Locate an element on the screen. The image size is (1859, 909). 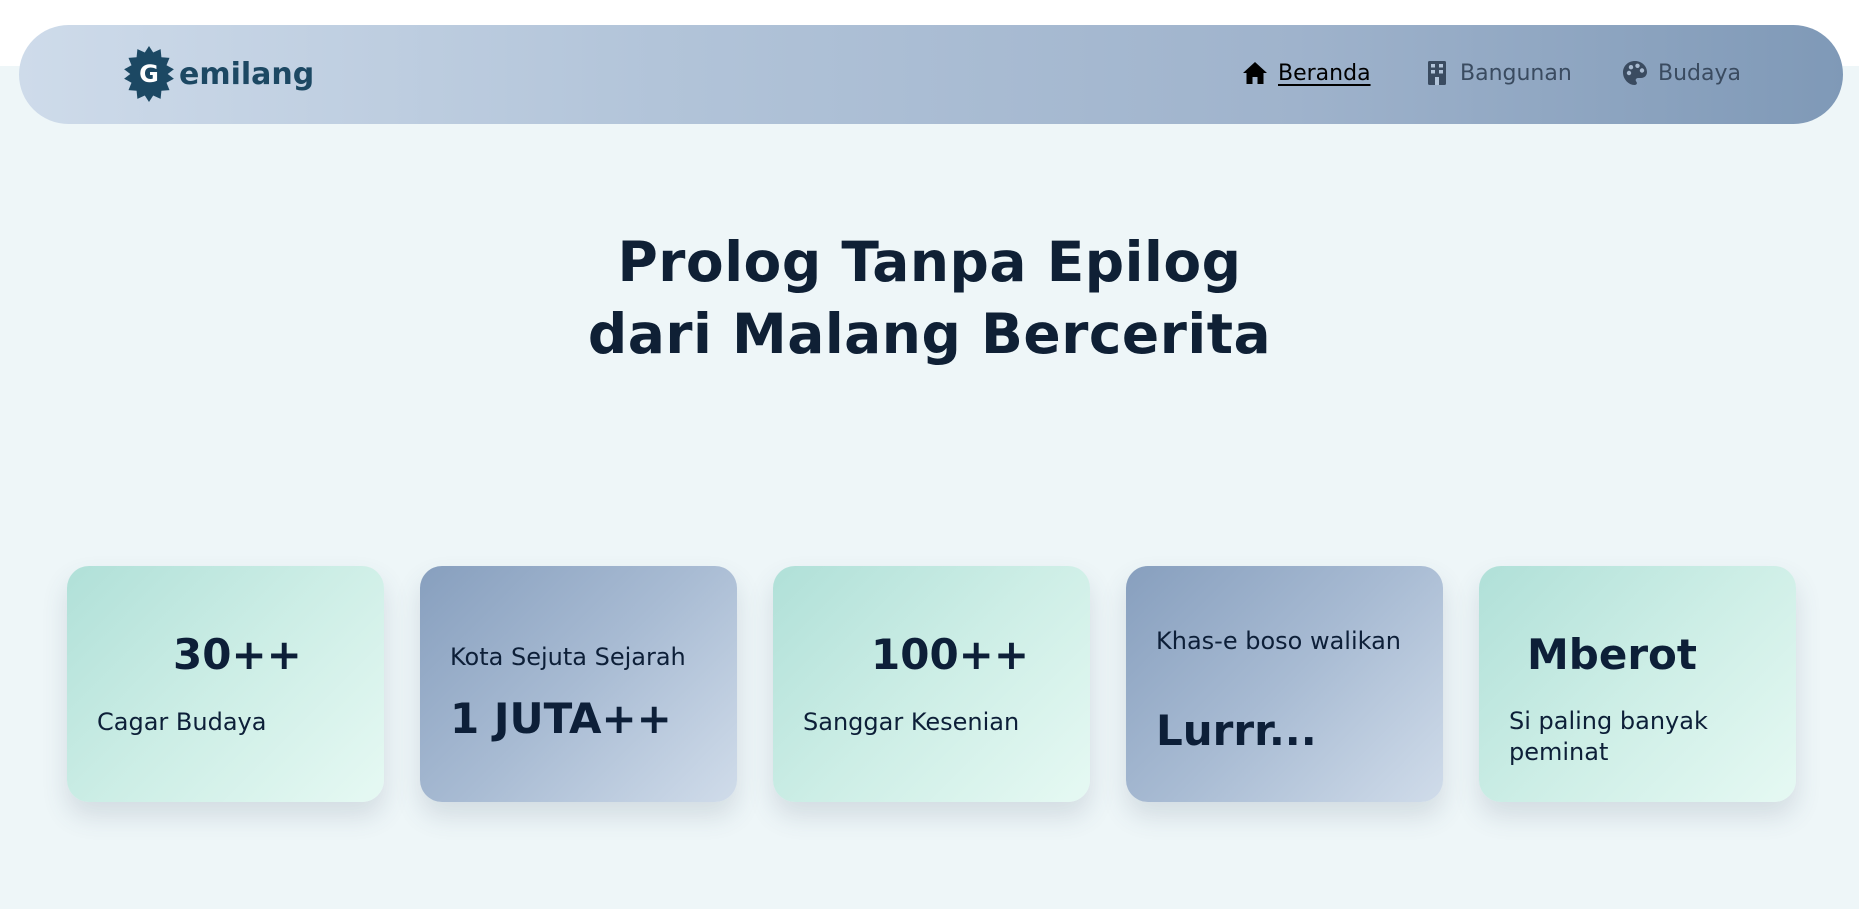
stat-card-label: Si paling banyak peminat is located at coordinates (1608, 736).